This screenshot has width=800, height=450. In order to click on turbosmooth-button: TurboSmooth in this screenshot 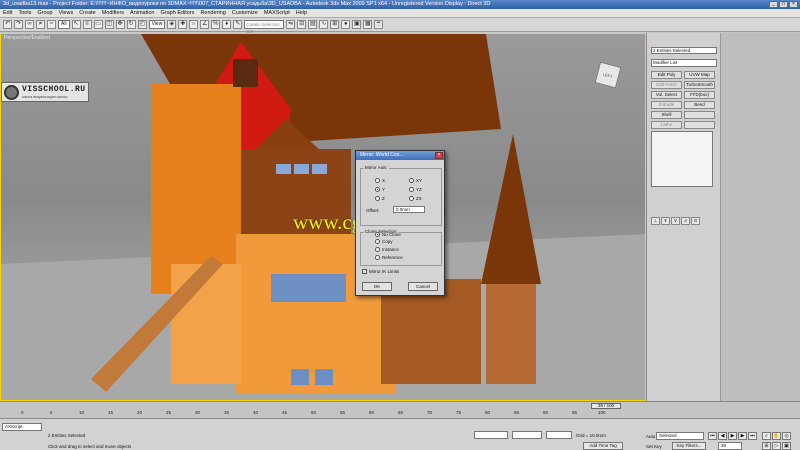, I will do `click(699, 85)`.